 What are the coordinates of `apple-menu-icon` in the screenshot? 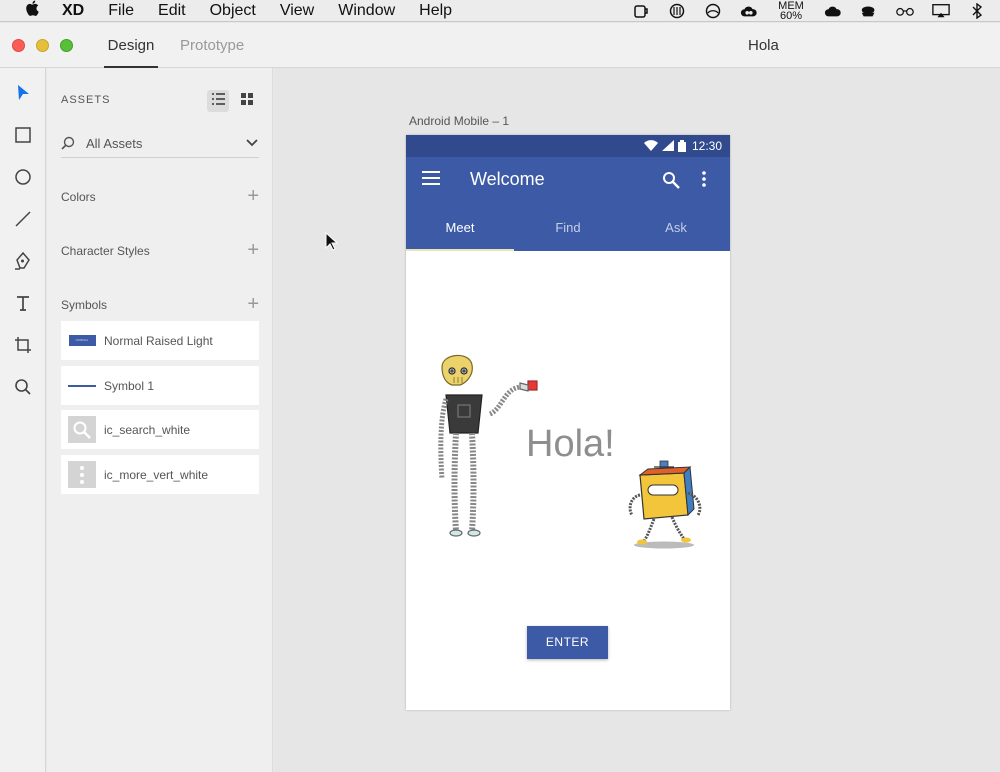 It's located at (32, 10).